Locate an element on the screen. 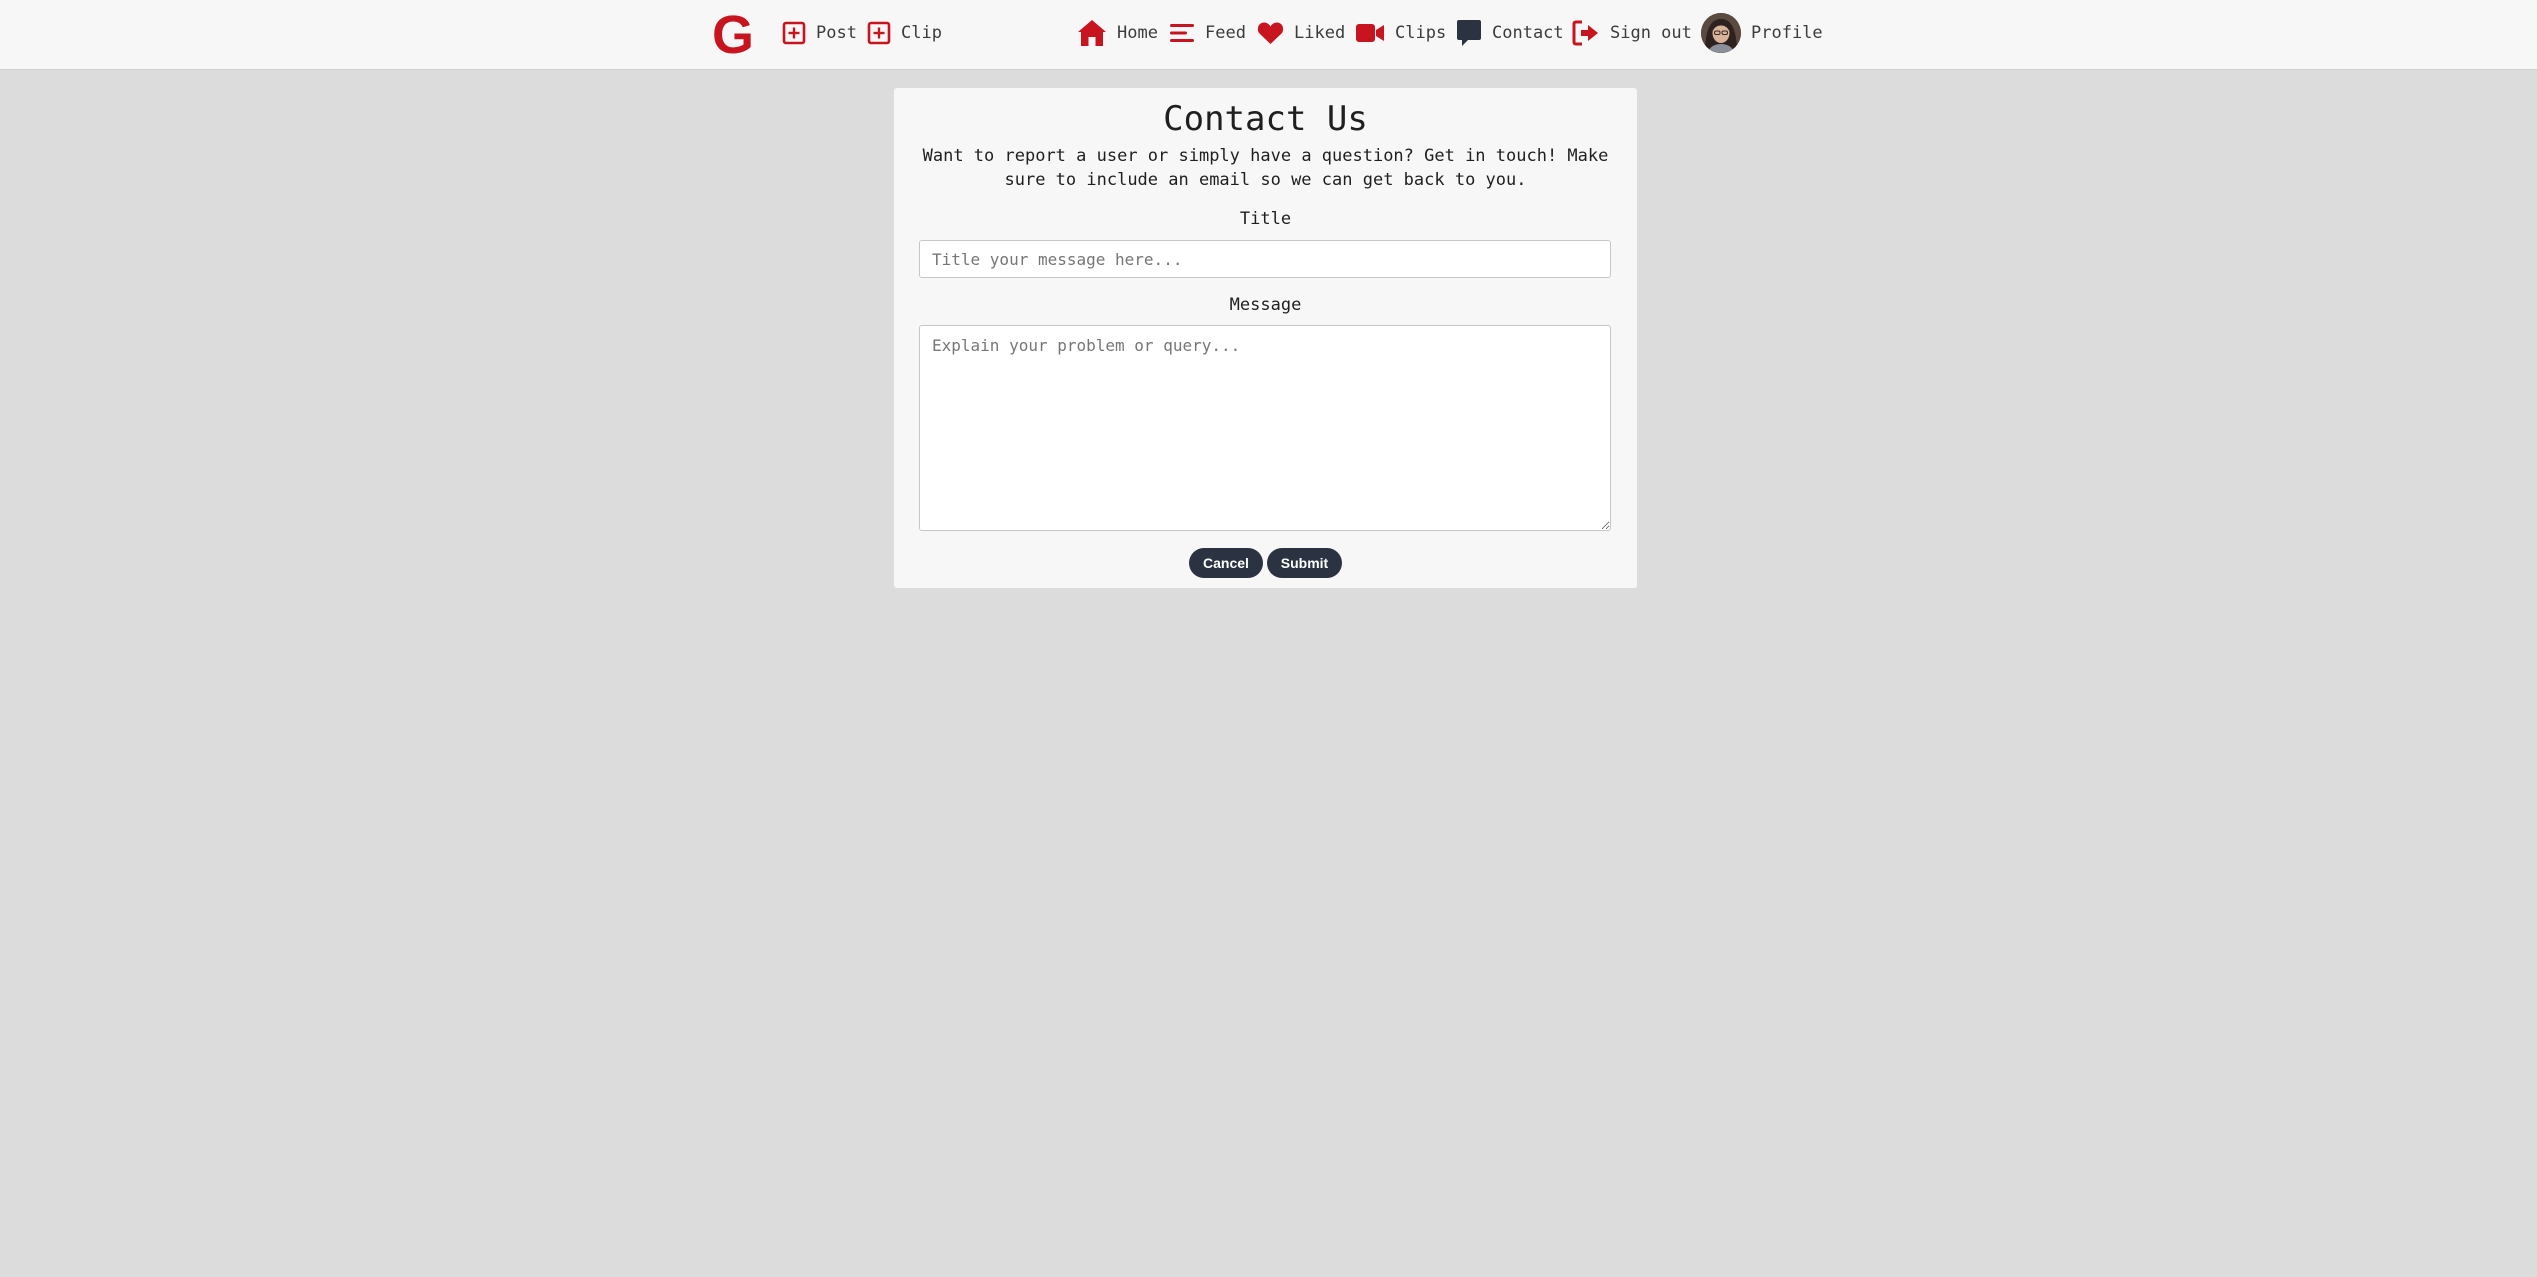  nav-profile: Profile is located at coordinates (1762, 33).